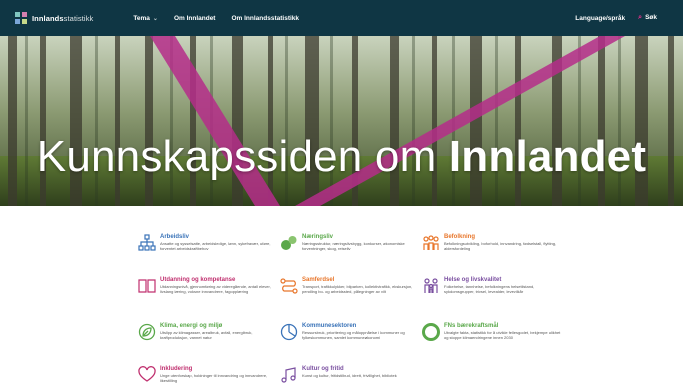 Image resolution: width=683 pixels, height=392 pixels. Describe the element at coordinates (289, 332) in the screenshot. I see `pie-icon` at that location.